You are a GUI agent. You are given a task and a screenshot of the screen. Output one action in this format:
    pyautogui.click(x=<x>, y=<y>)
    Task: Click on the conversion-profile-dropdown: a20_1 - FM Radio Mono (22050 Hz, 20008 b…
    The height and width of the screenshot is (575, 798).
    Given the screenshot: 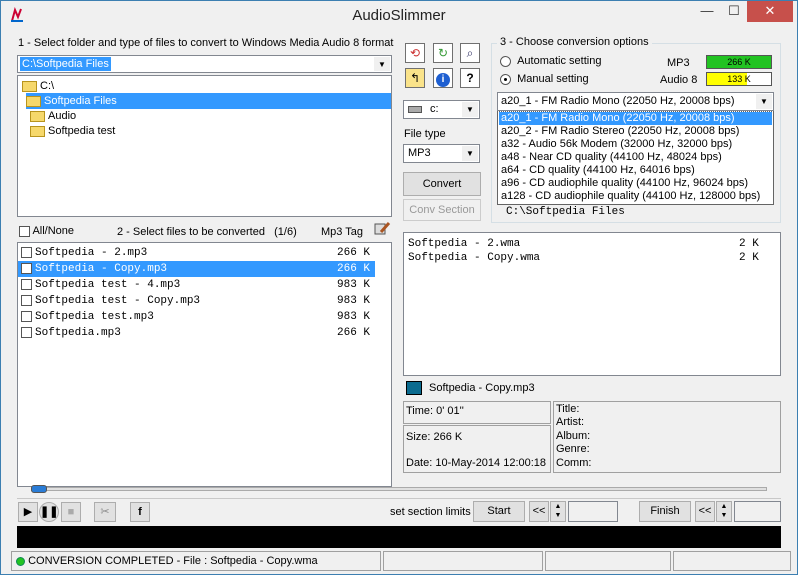 What is the action you would take?
    pyautogui.click(x=635, y=158)
    